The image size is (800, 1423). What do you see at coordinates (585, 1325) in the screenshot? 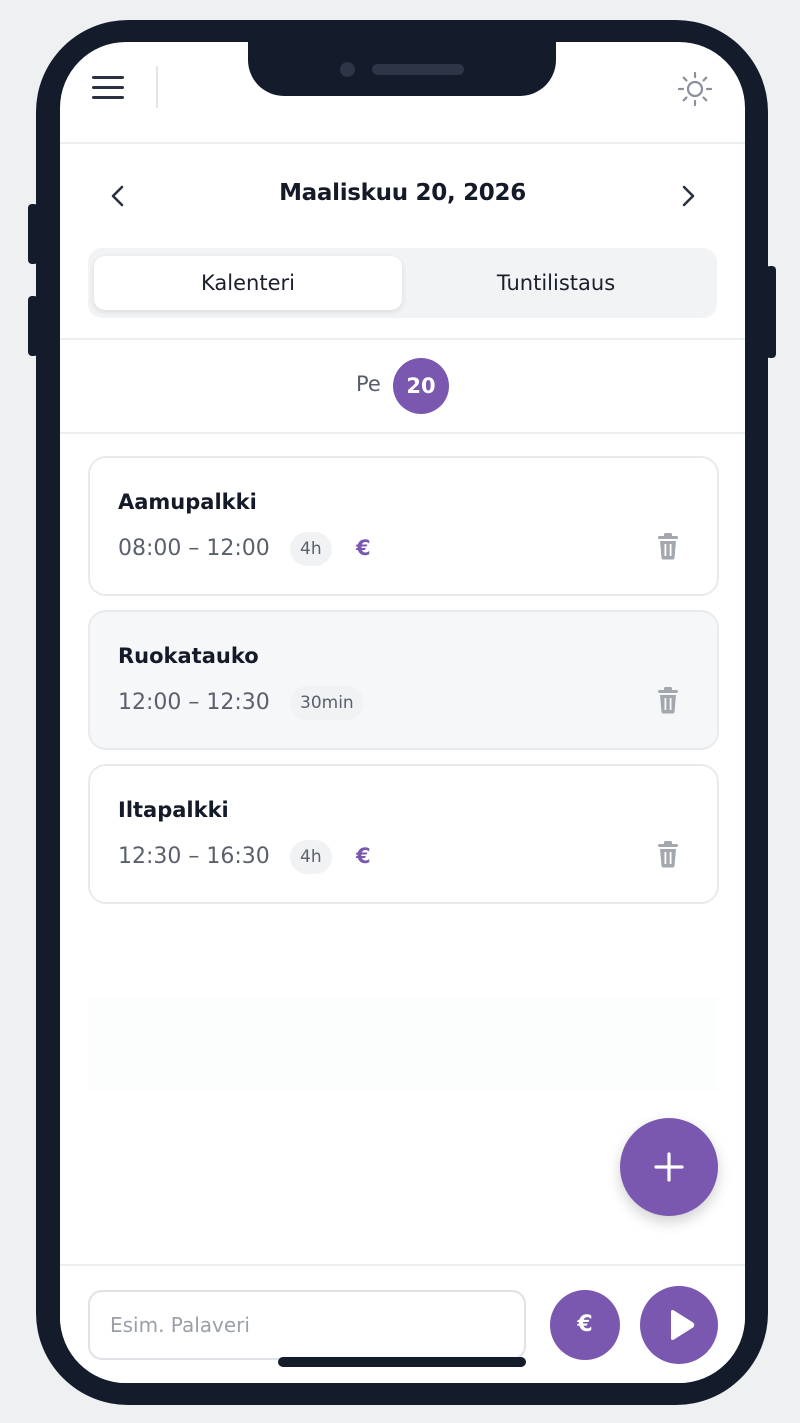
I see `billable-toggle-button: €` at bounding box center [585, 1325].